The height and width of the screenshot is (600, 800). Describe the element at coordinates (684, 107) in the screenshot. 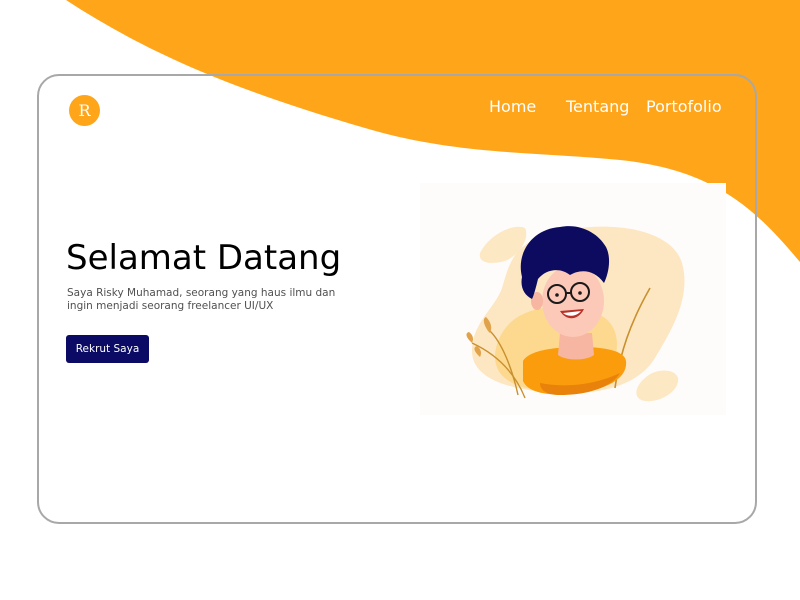

I see `nav-link-portofolio: Portofolio` at that location.